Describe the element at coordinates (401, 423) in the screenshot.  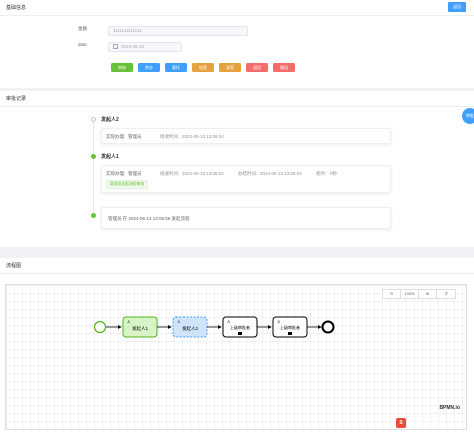
I see `csdn-logo-icon: S` at that location.